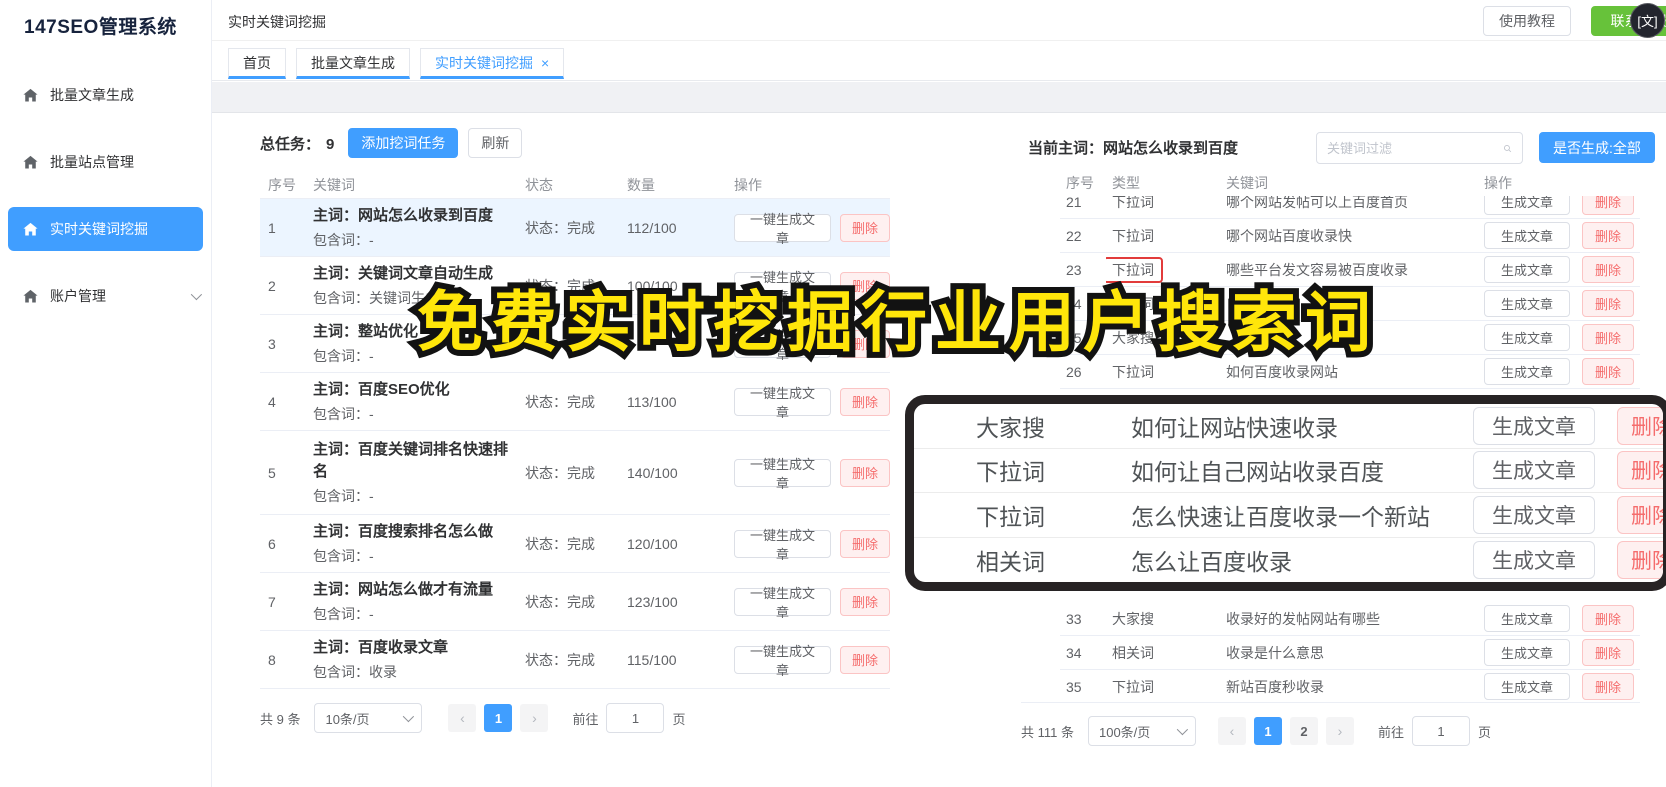 The height and width of the screenshot is (787, 1666). I want to click on page-size-select: 100条/页, so click(1141, 731).